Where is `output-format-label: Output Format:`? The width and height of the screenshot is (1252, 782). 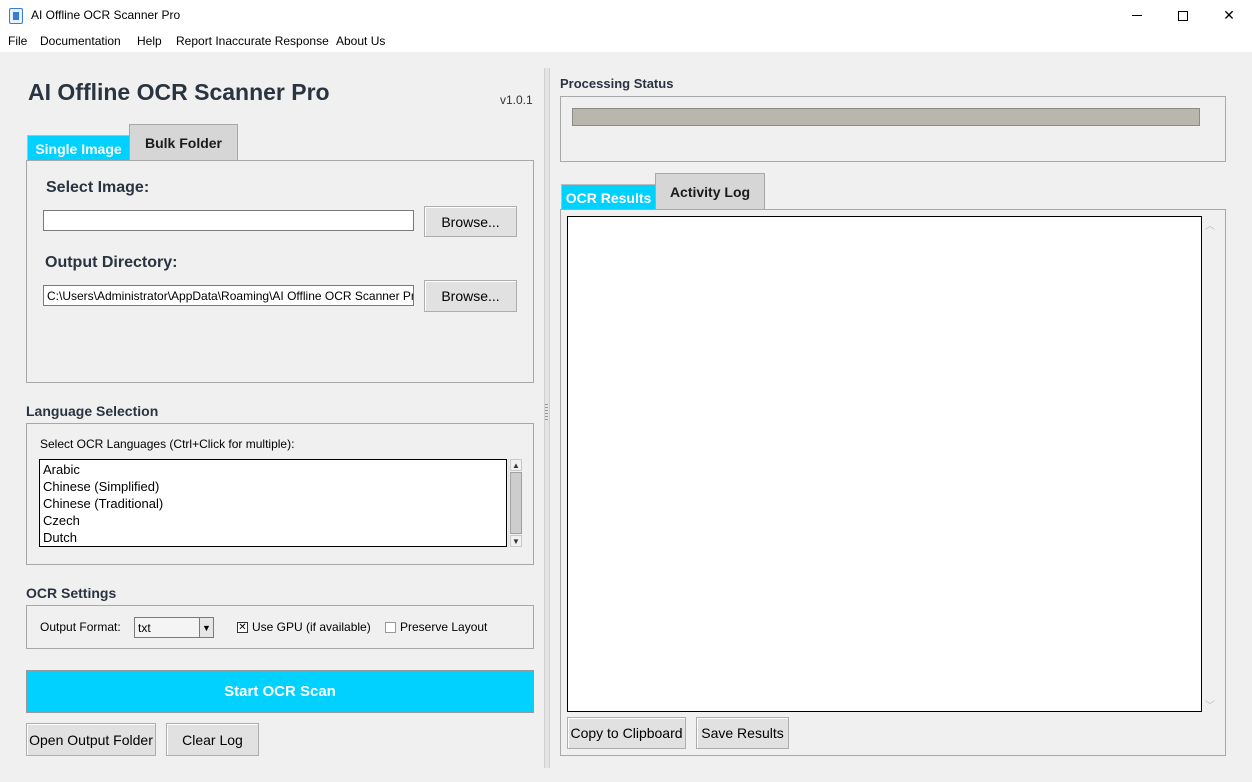
output-format-label: Output Format: is located at coordinates (80, 627).